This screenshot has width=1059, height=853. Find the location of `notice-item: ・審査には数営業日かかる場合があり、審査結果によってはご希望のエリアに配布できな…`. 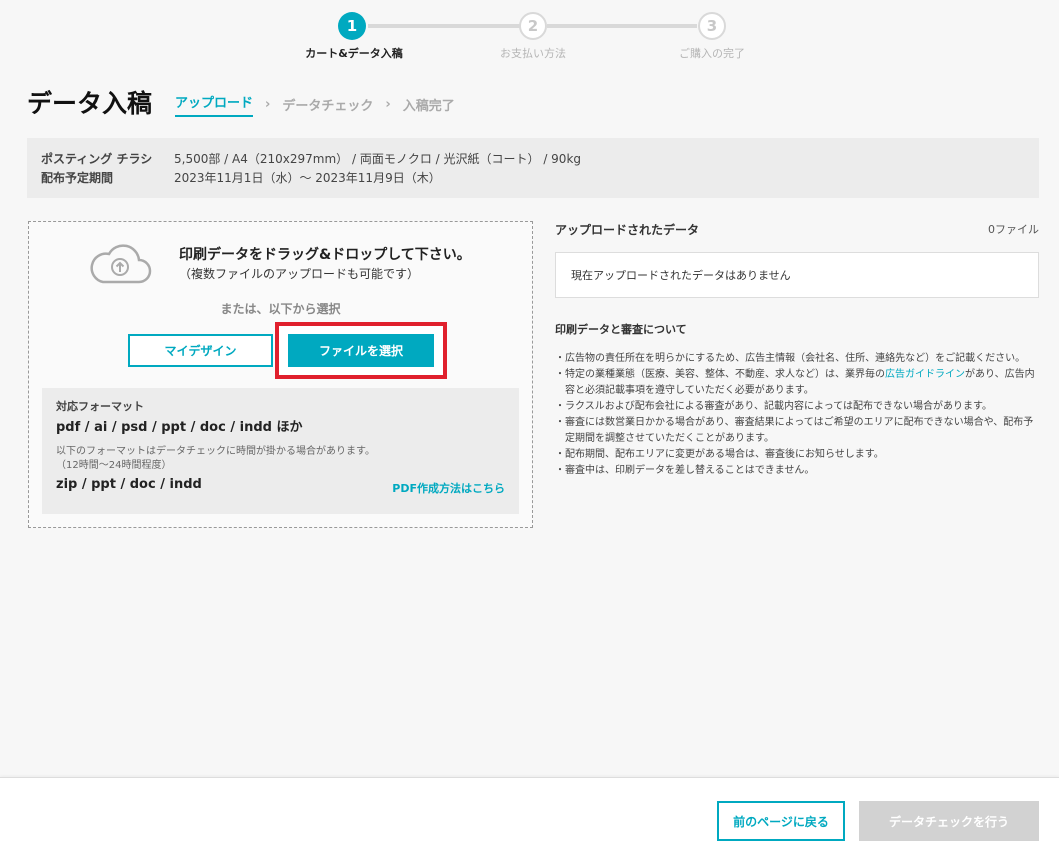

notice-item: ・審査には数営業日かかる場合があり、審査結果によってはご希望のエリアに配布できな… is located at coordinates (794, 430).